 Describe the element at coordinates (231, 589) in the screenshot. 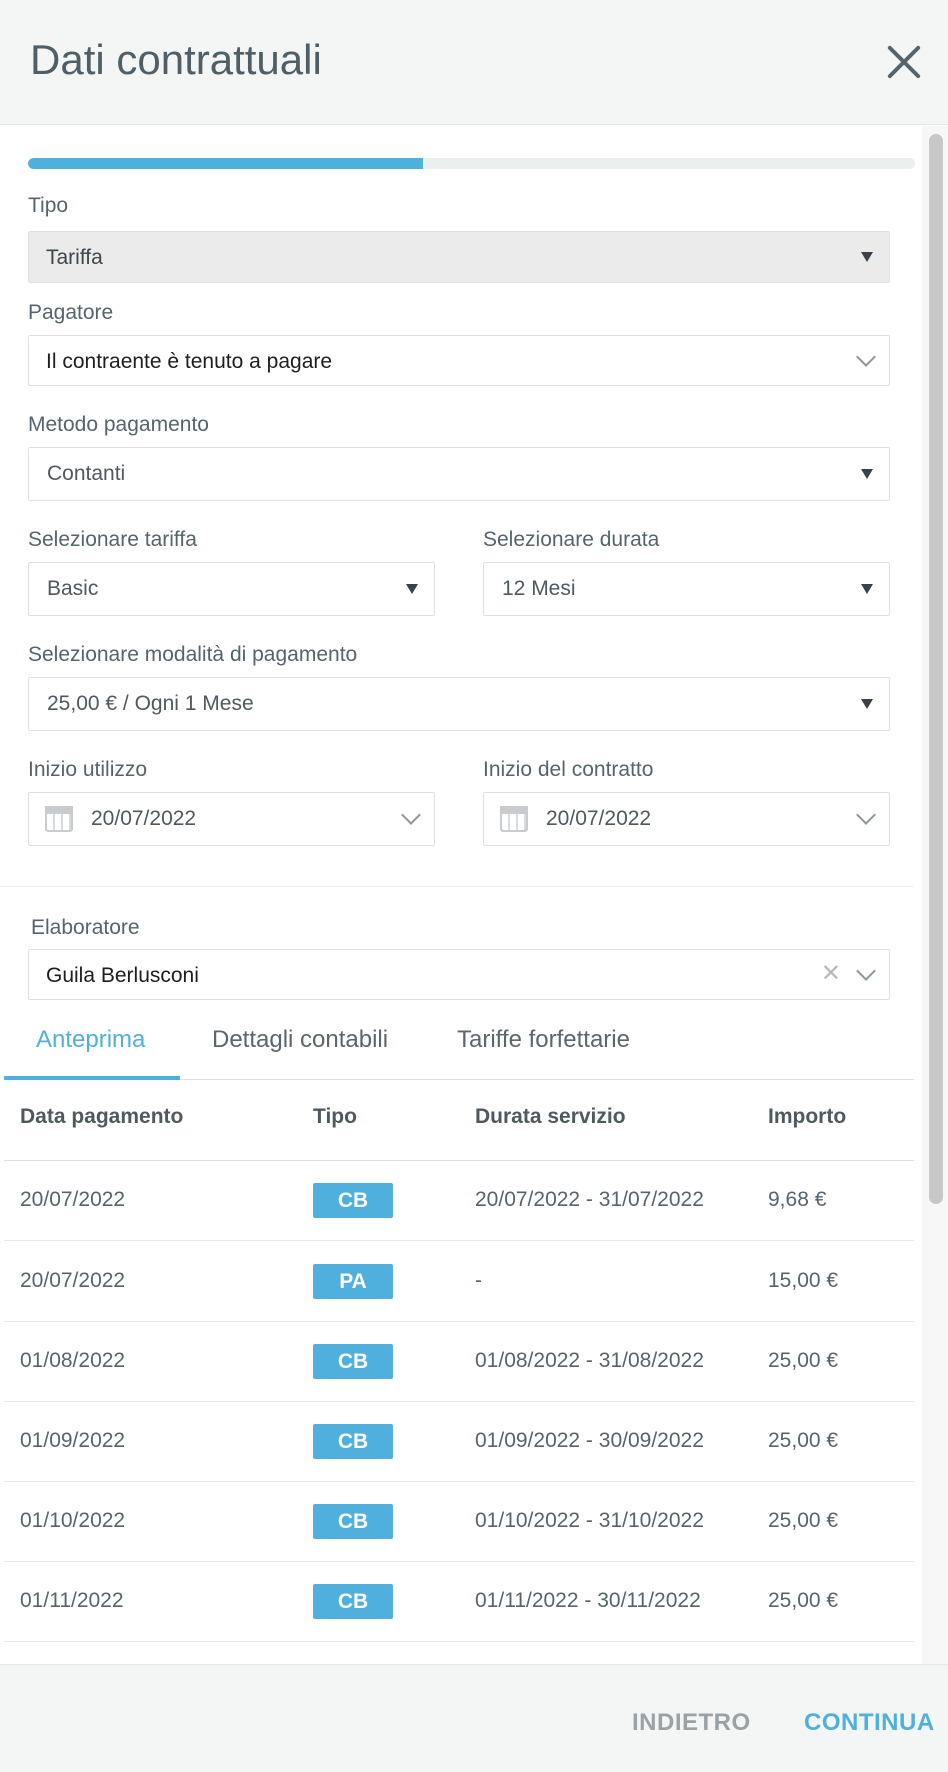

I see `tariffa-select: Basic` at that location.